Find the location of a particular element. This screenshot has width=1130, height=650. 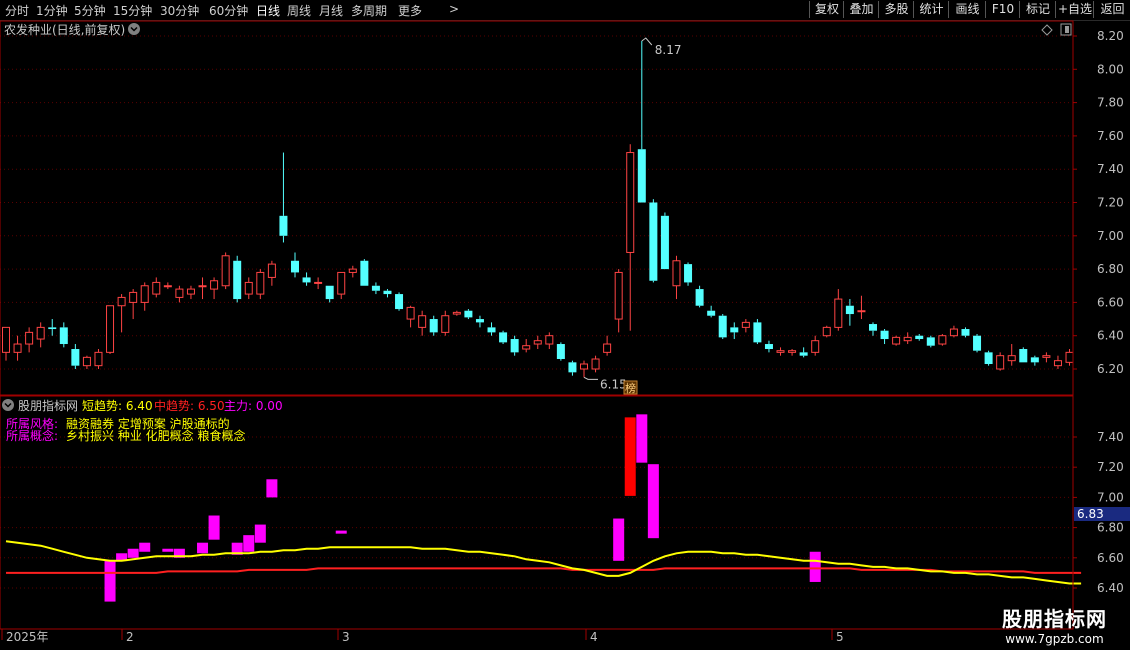

time-tick-label: 3 is located at coordinates (346, 637).